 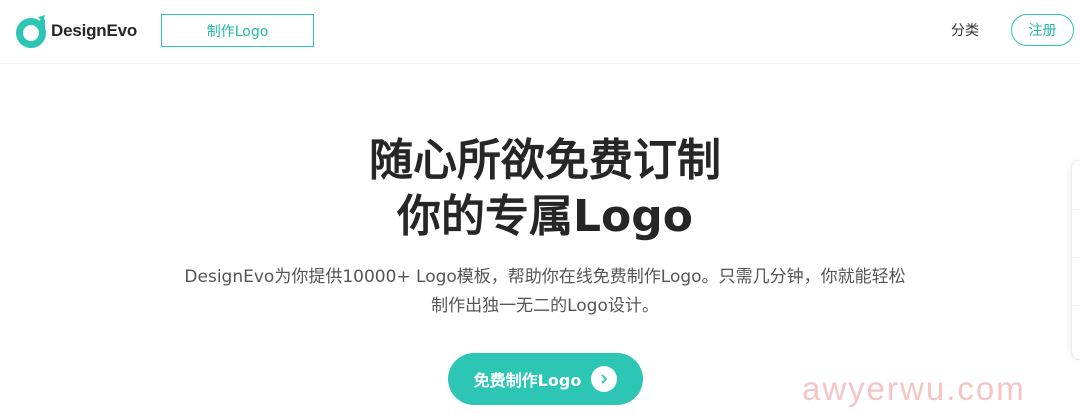 I want to click on watermark-text: awyerwu.com, so click(x=914, y=388).